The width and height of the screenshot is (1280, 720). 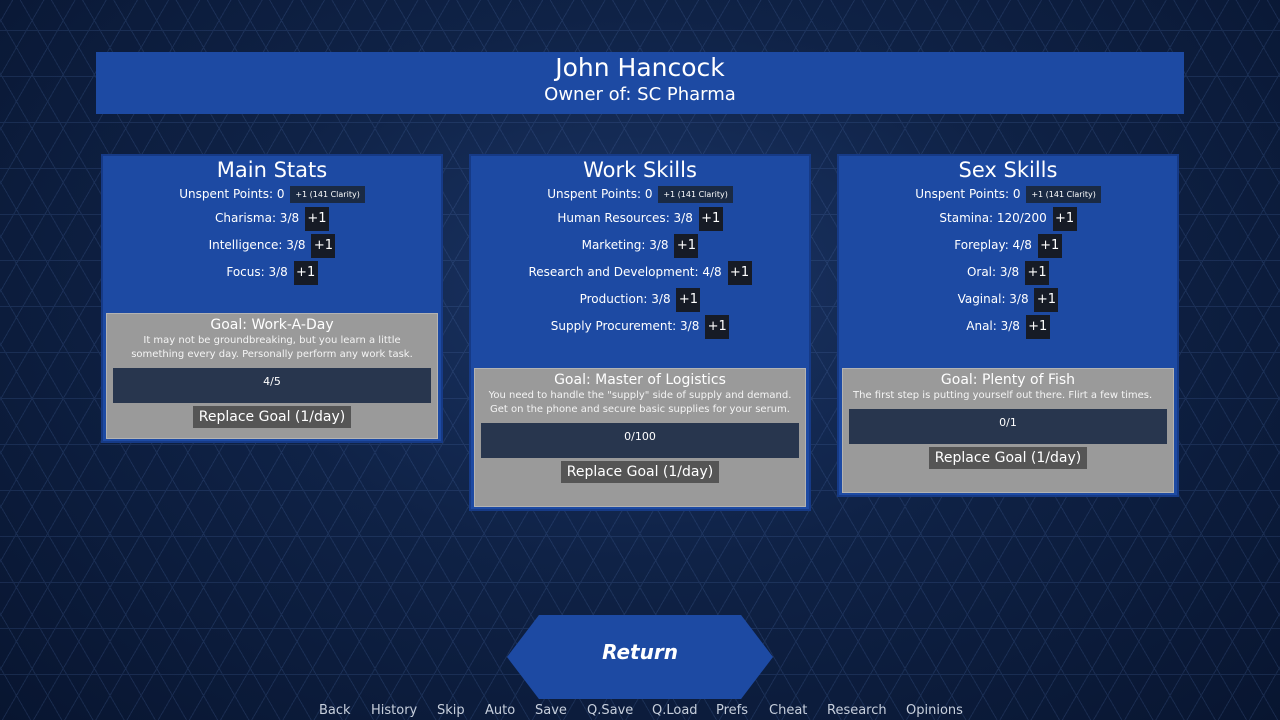 I want to click on stat-label: Marketing: 3/8, so click(x=625, y=245).